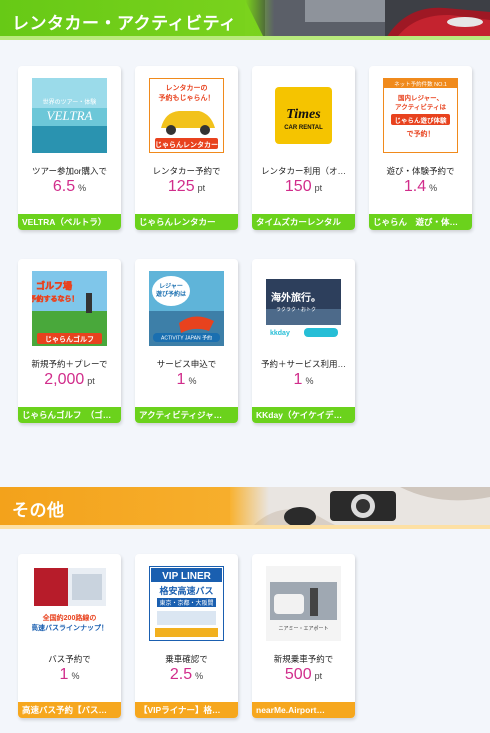 Image resolution: width=490 pixels, height=733 pixels. What do you see at coordinates (296, 309) in the screenshot?
I see `svg-text: ラクラク・おトク` at bounding box center [296, 309].